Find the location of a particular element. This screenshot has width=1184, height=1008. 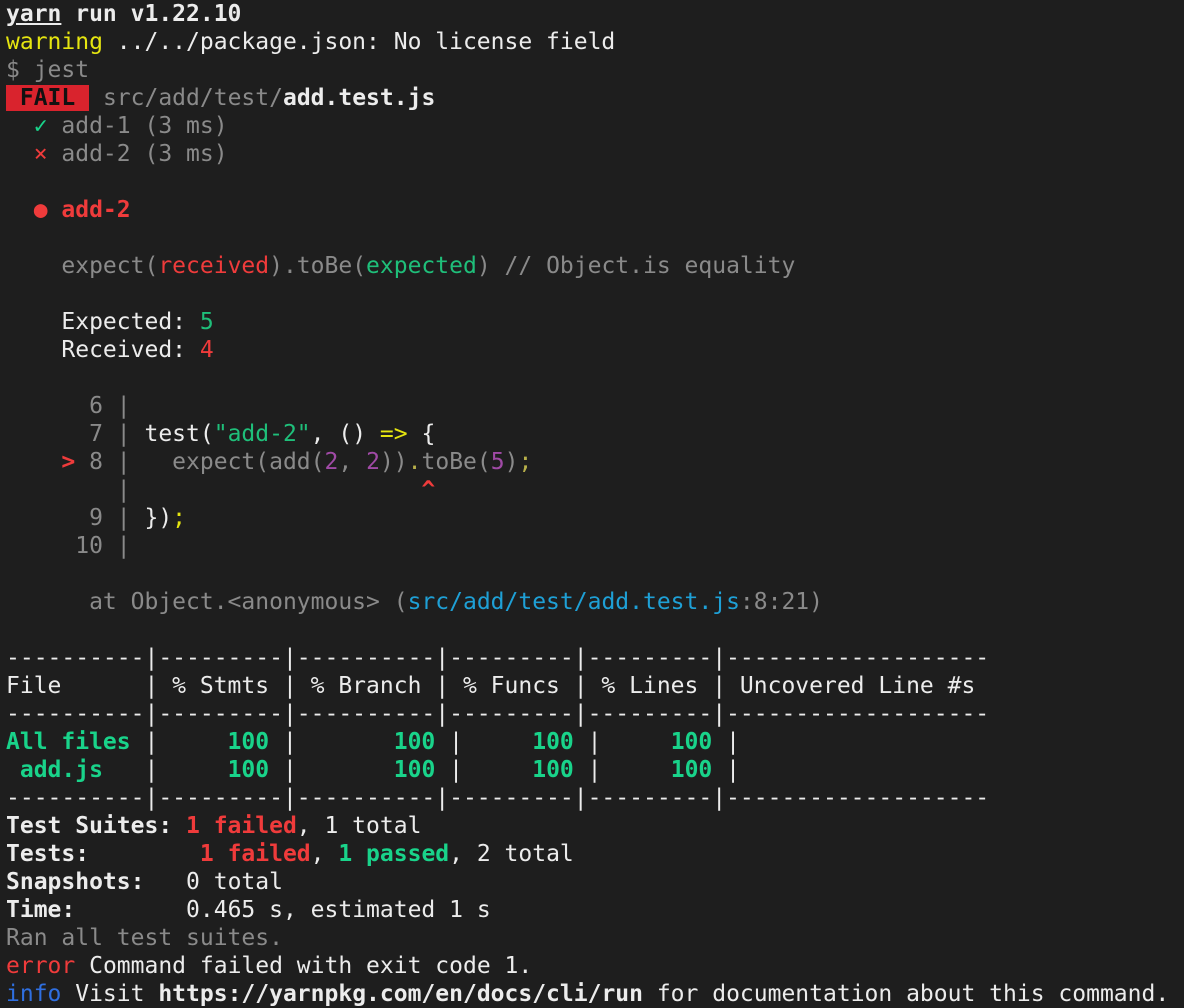

check-icon: ✓ is located at coordinates (34, 126).